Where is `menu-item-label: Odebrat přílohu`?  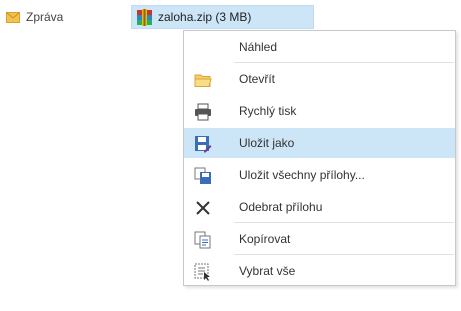
menu-item-label: Odebrat přílohu is located at coordinates (281, 207).